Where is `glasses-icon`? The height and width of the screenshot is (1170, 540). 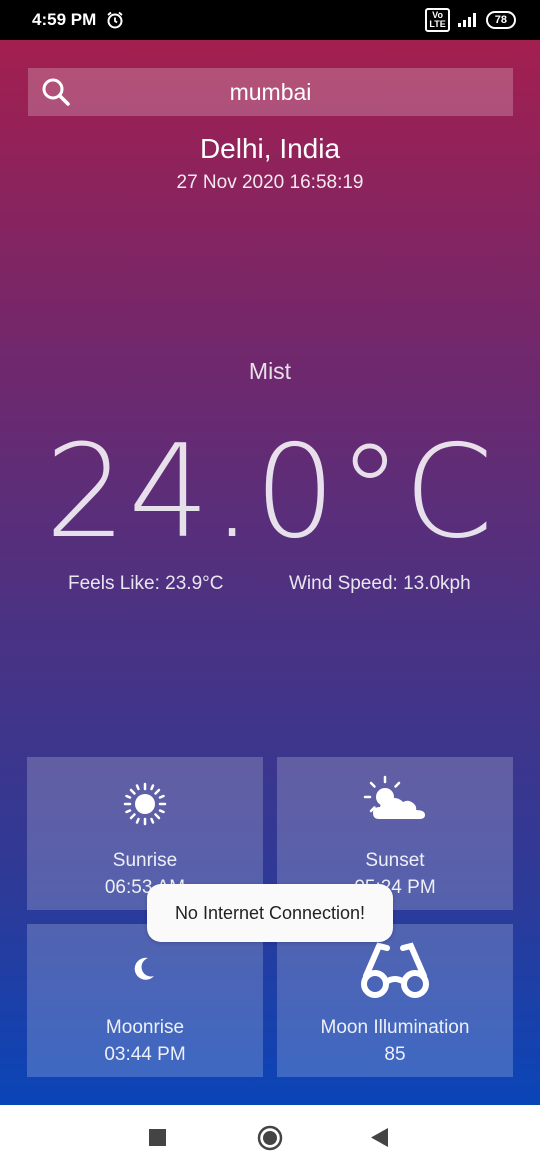 glasses-icon is located at coordinates (395, 970).